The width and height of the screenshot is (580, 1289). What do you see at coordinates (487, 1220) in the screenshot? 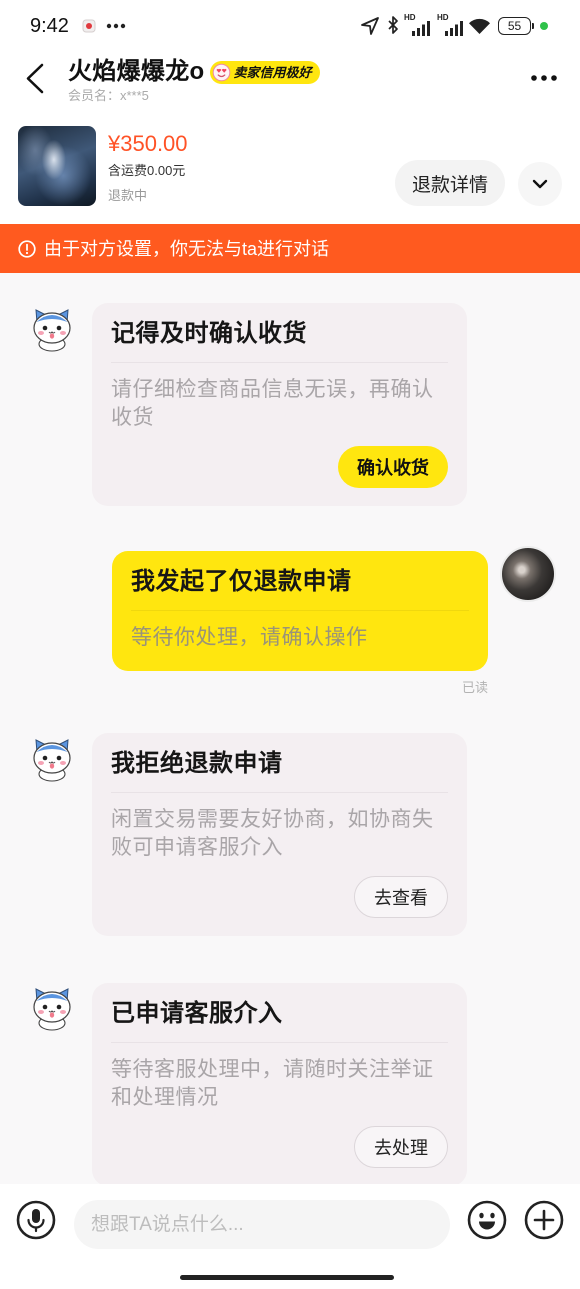
I see `smile-icon` at bounding box center [487, 1220].